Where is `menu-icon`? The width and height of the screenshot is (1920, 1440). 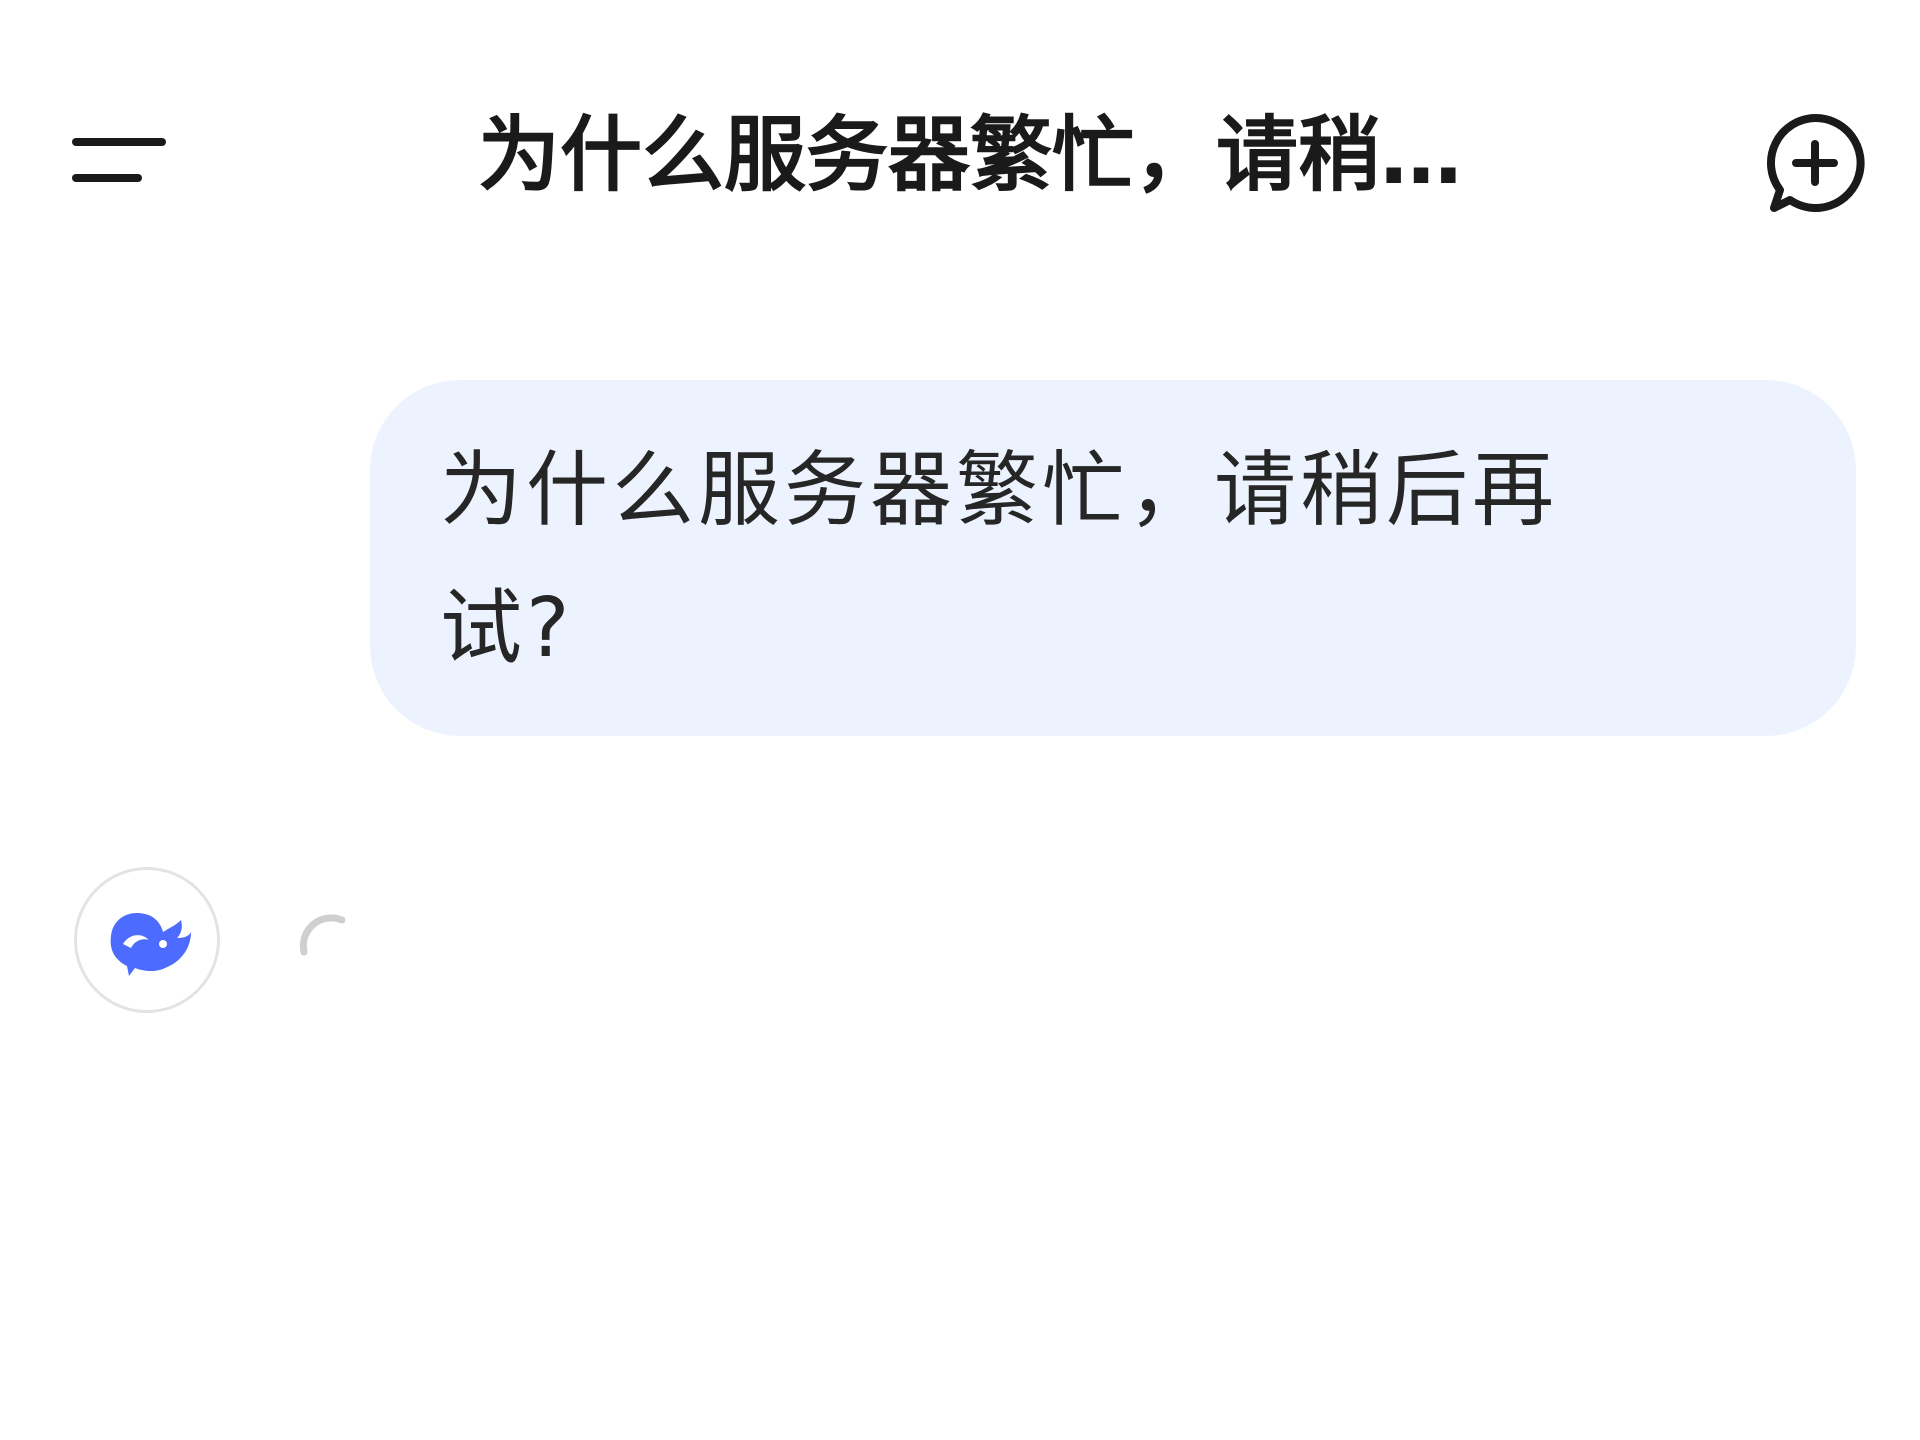
menu-icon is located at coordinates (119, 160).